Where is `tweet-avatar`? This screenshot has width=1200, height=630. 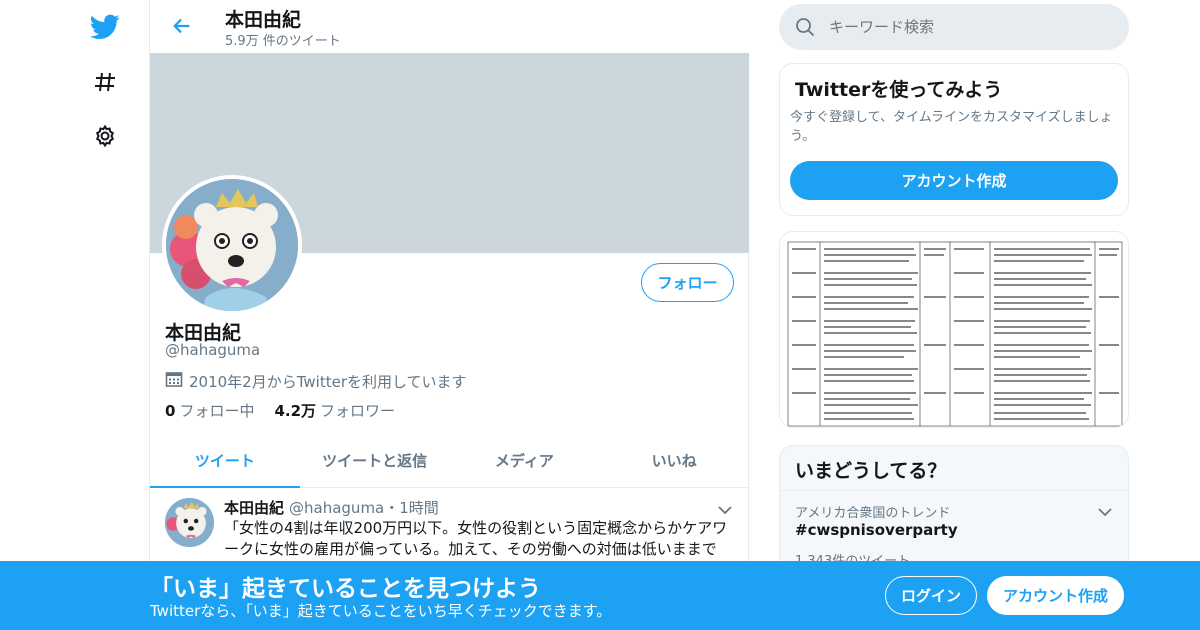
tweet-avatar is located at coordinates (189, 522).